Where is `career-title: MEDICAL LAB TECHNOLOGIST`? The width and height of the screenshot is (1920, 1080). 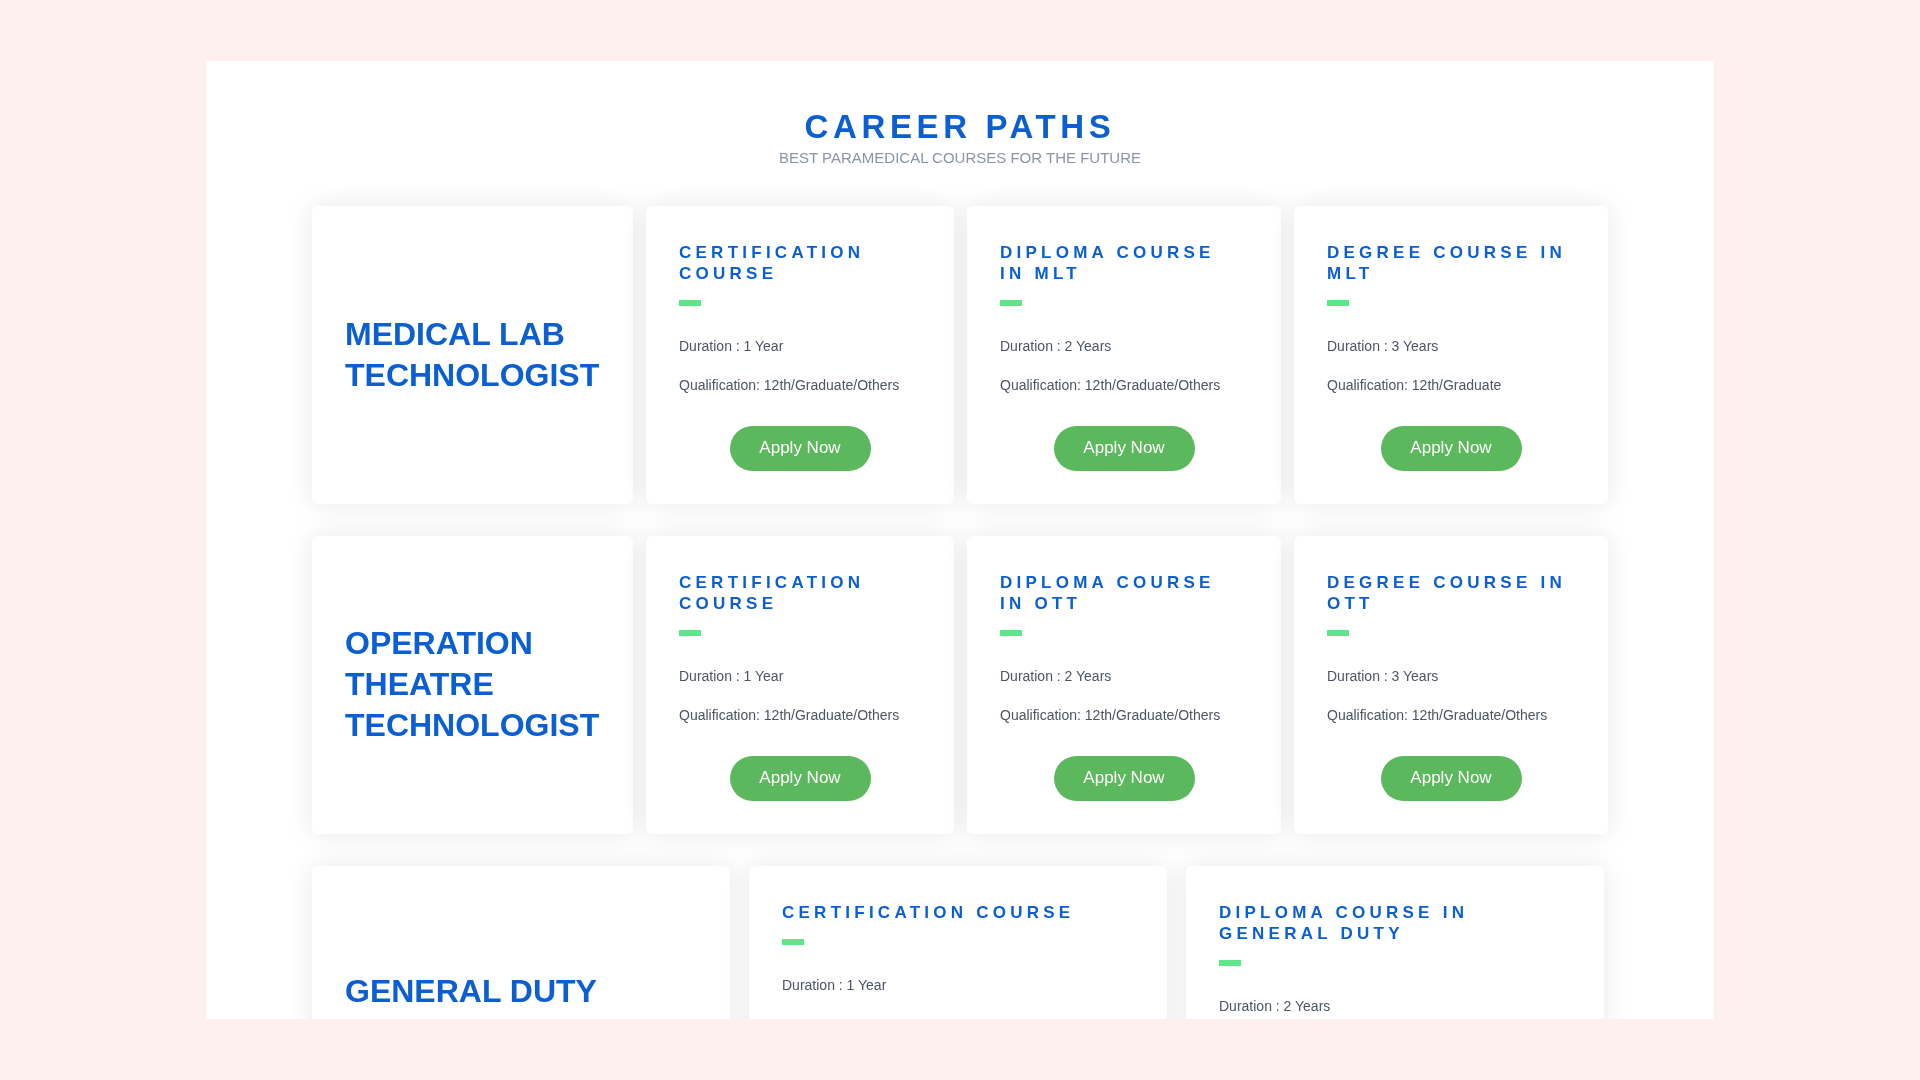
career-title: MEDICAL LAB TECHNOLOGIST is located at coordinates (472, 354).